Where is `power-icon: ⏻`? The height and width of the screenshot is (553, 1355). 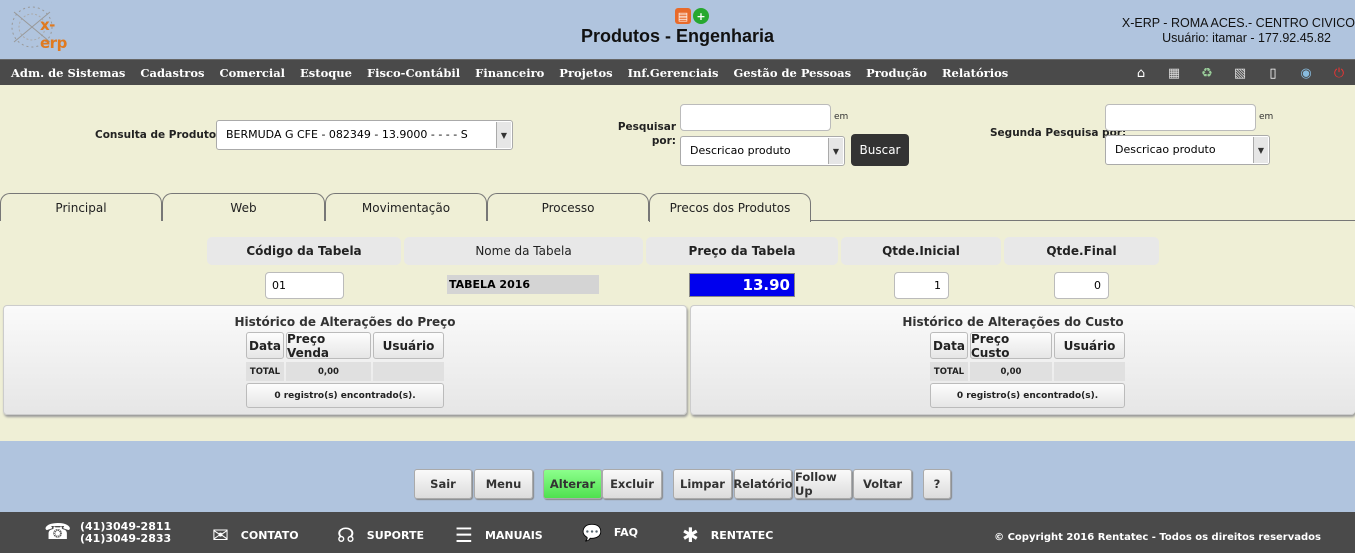
power-icon: ⏻ is located at coordinates (1339, 73).